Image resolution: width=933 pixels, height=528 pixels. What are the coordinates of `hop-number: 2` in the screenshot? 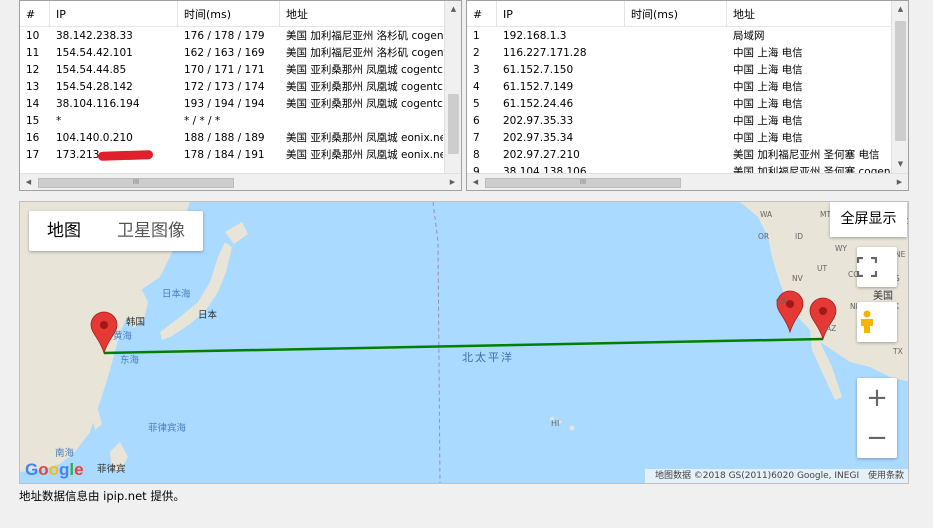 It's located at (476, 53).